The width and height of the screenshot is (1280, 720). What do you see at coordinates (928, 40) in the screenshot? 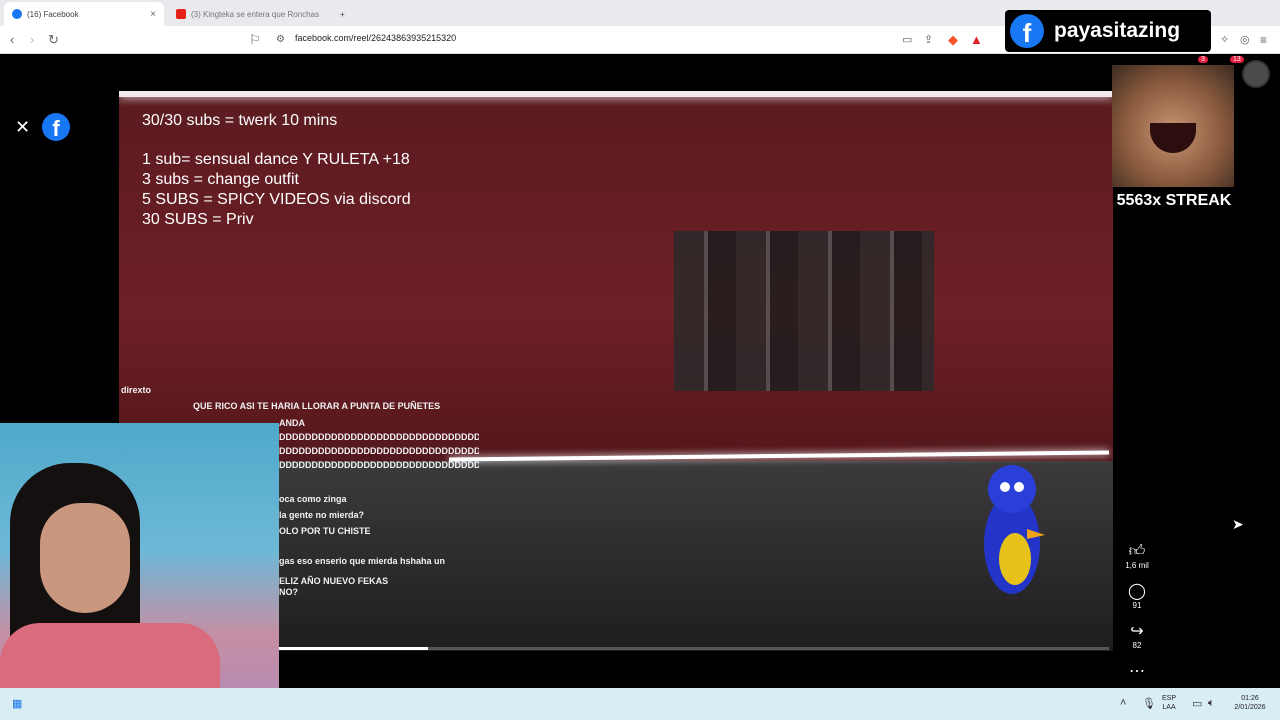
I see `share-icon: ⇪` at bounding box center [928, 40].